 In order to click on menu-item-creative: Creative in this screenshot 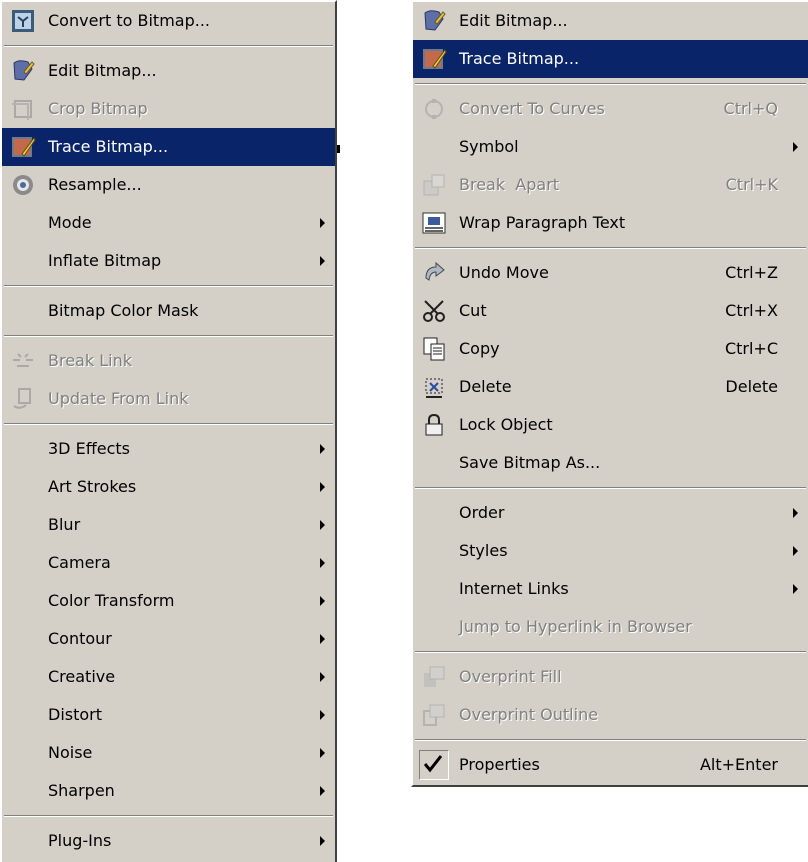, I will do `click(168, 677)`.